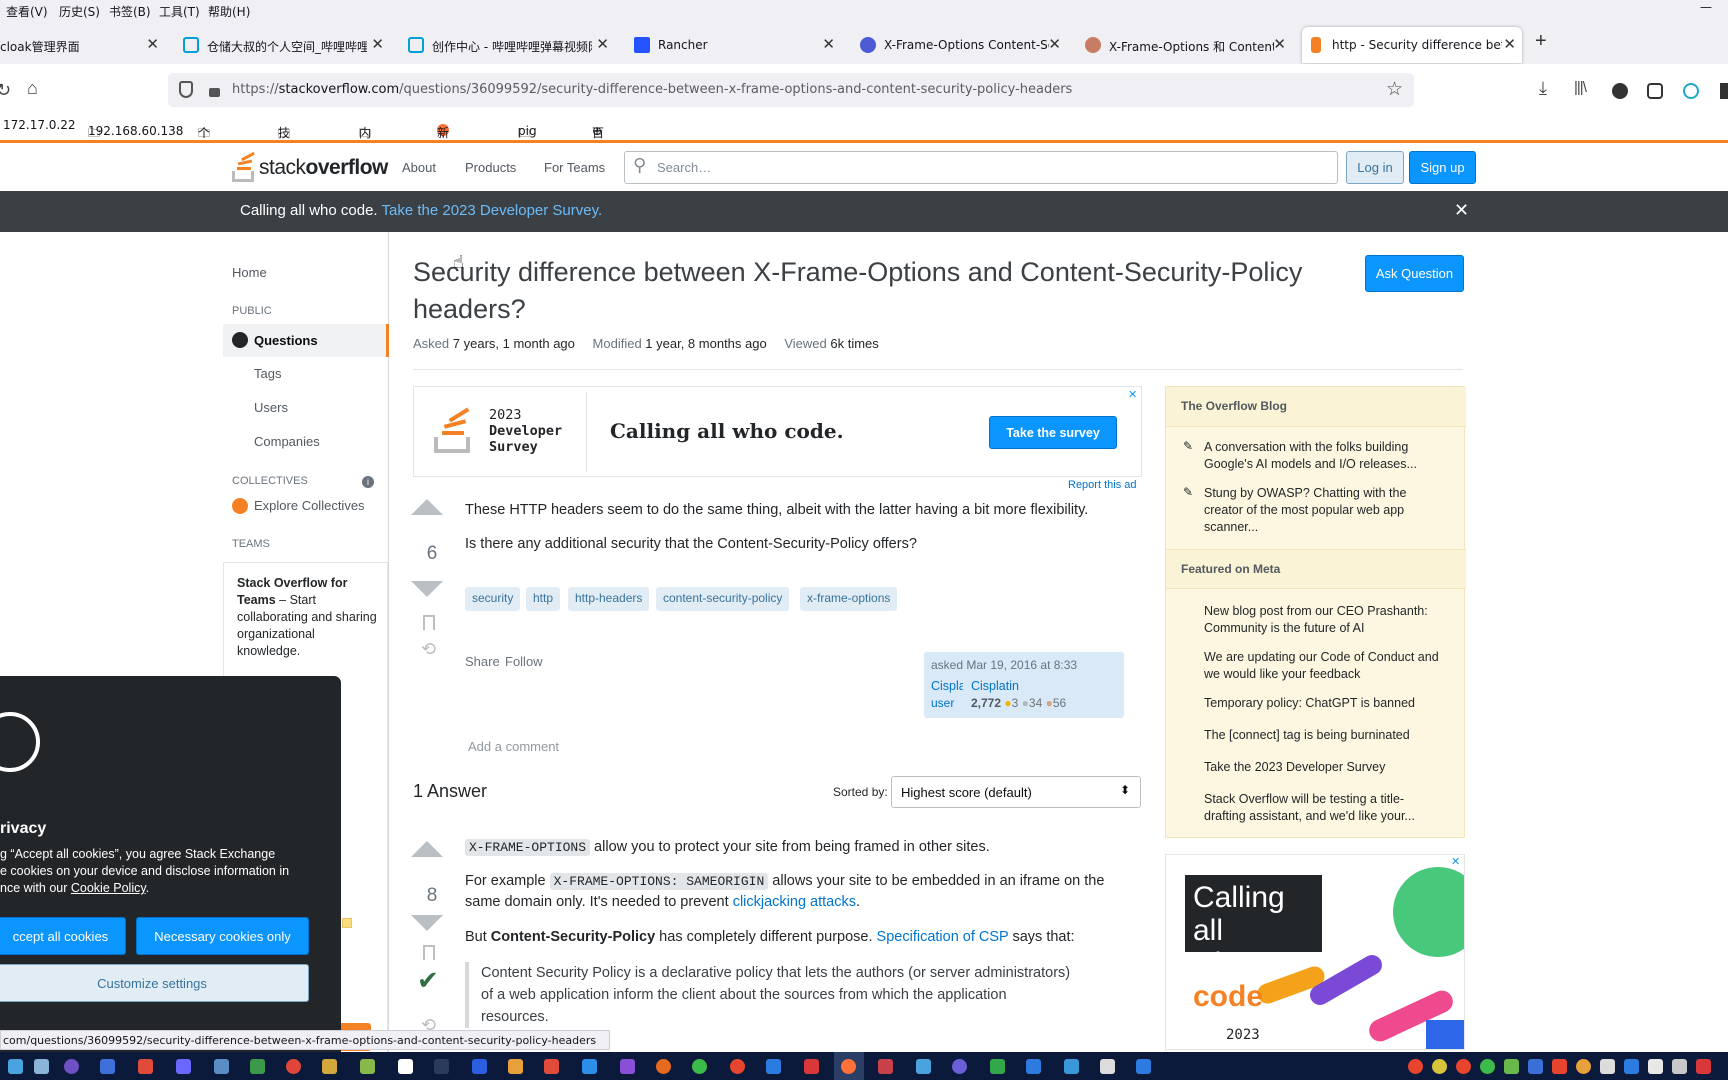  I want to click on menu-tools: 工具(T), so click(179, 11).